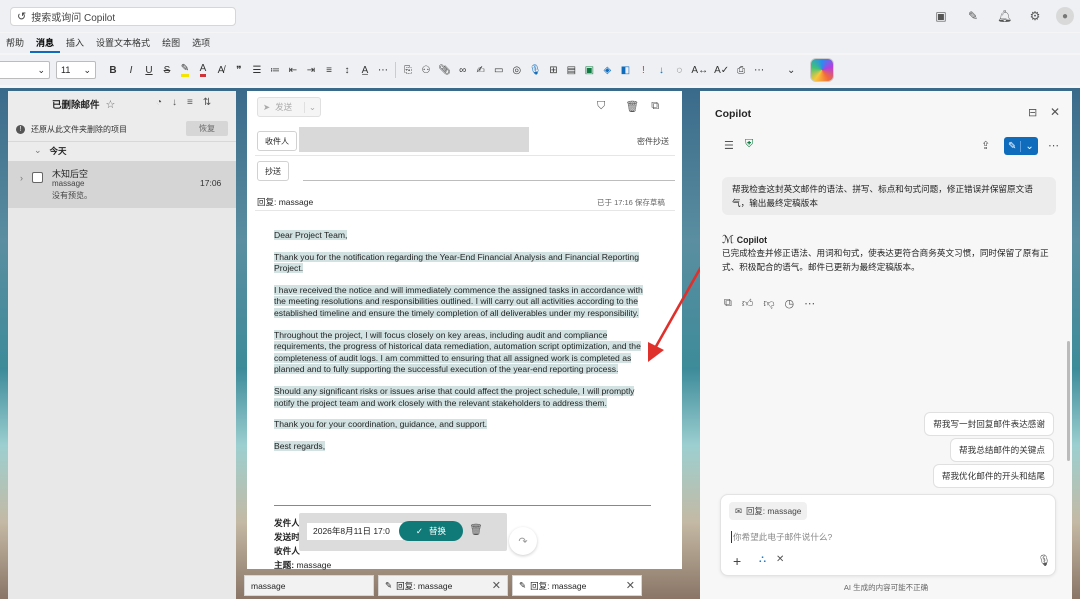  What do you see at coordinates (123, 43) in the screenshot?
I see `tab-format-text: 设置文本格式` at bounding box center [123, 43].